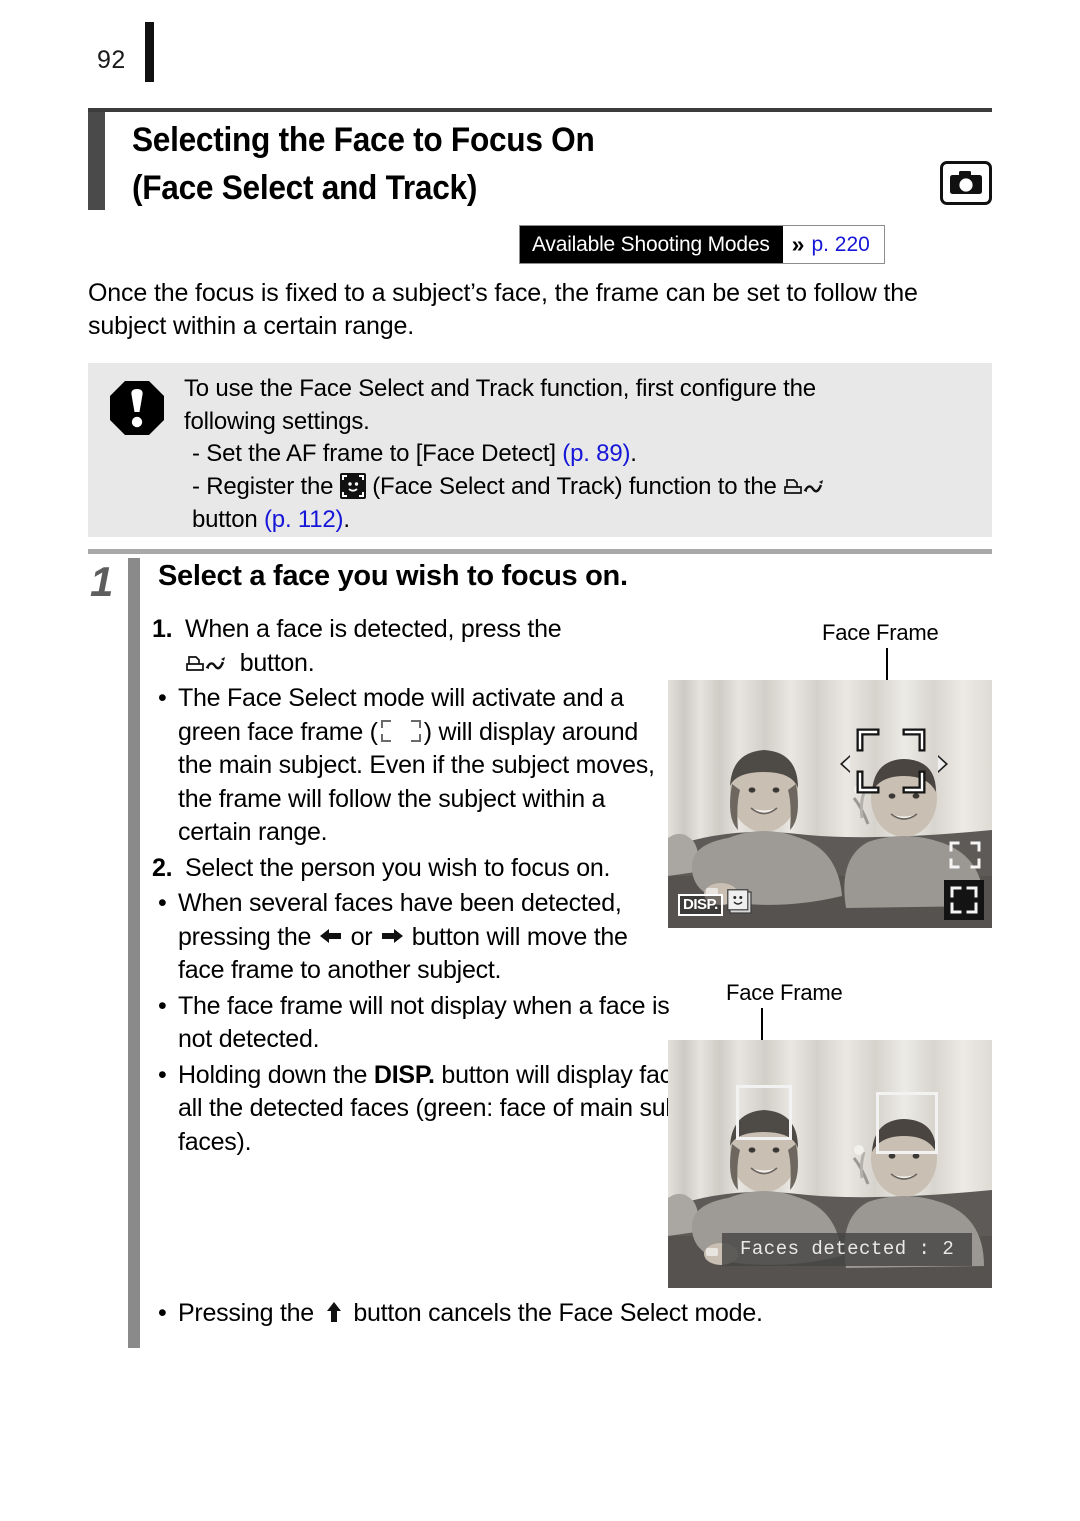  I want to click on figure-2-label: Face Frame, so click(784, 992).